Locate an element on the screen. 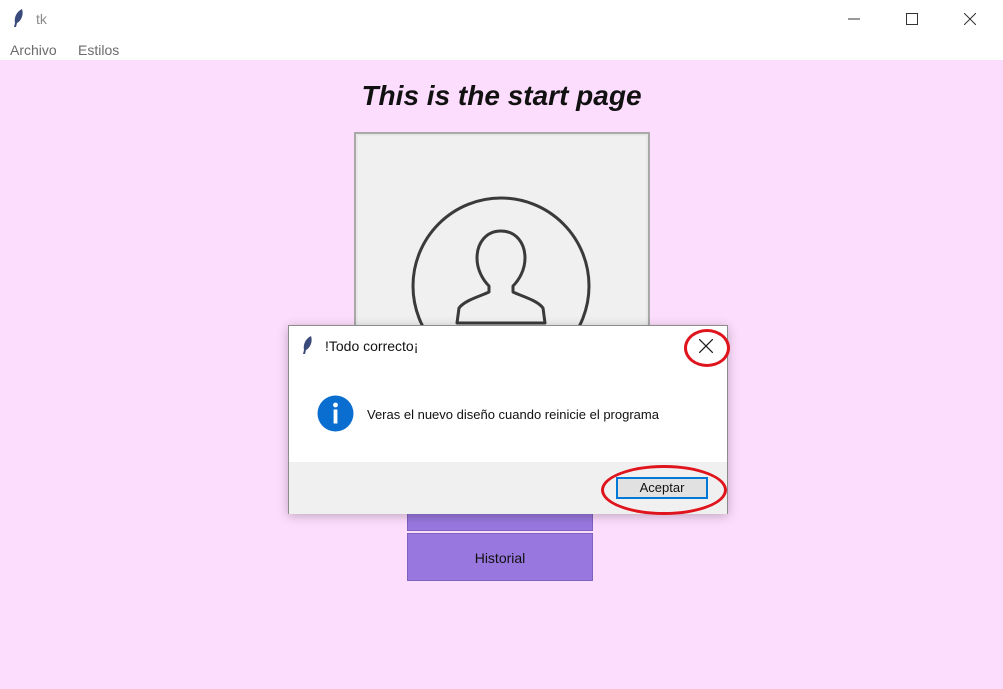 The width and height of the screenshot is (1003, 689). info-icon is located at coordinates (335, 413).